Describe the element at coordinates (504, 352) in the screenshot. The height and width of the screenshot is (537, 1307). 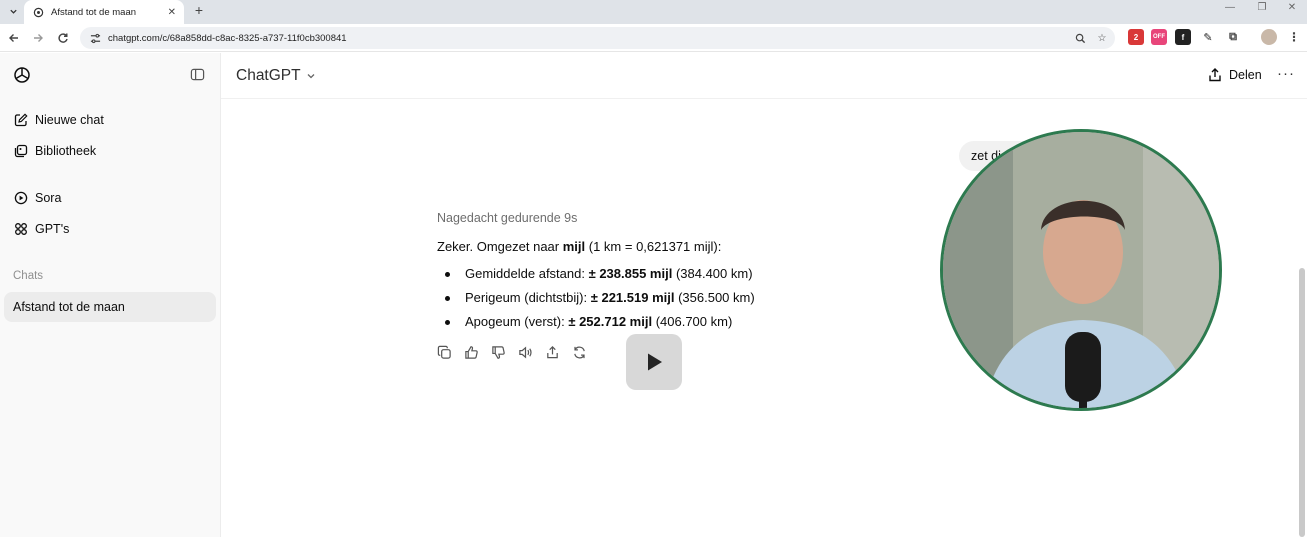
I see `thumbs-down-icon` at that location.